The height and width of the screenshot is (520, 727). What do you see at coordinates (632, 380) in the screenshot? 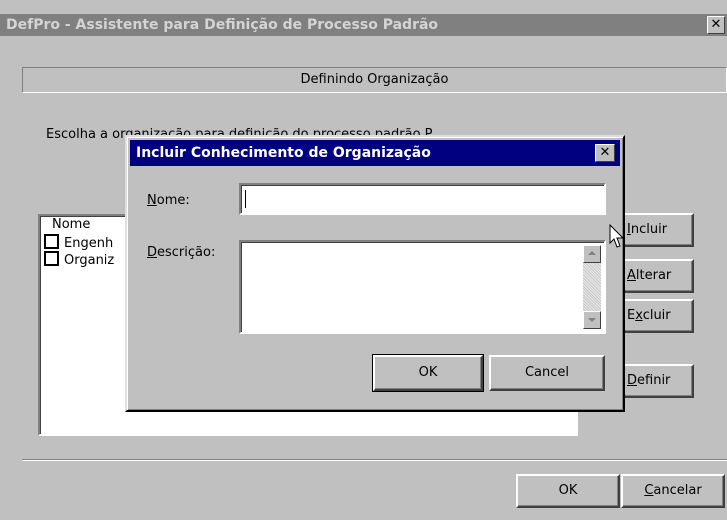
I see `definir-mnemonic: D` at bounding box center [632, 380].